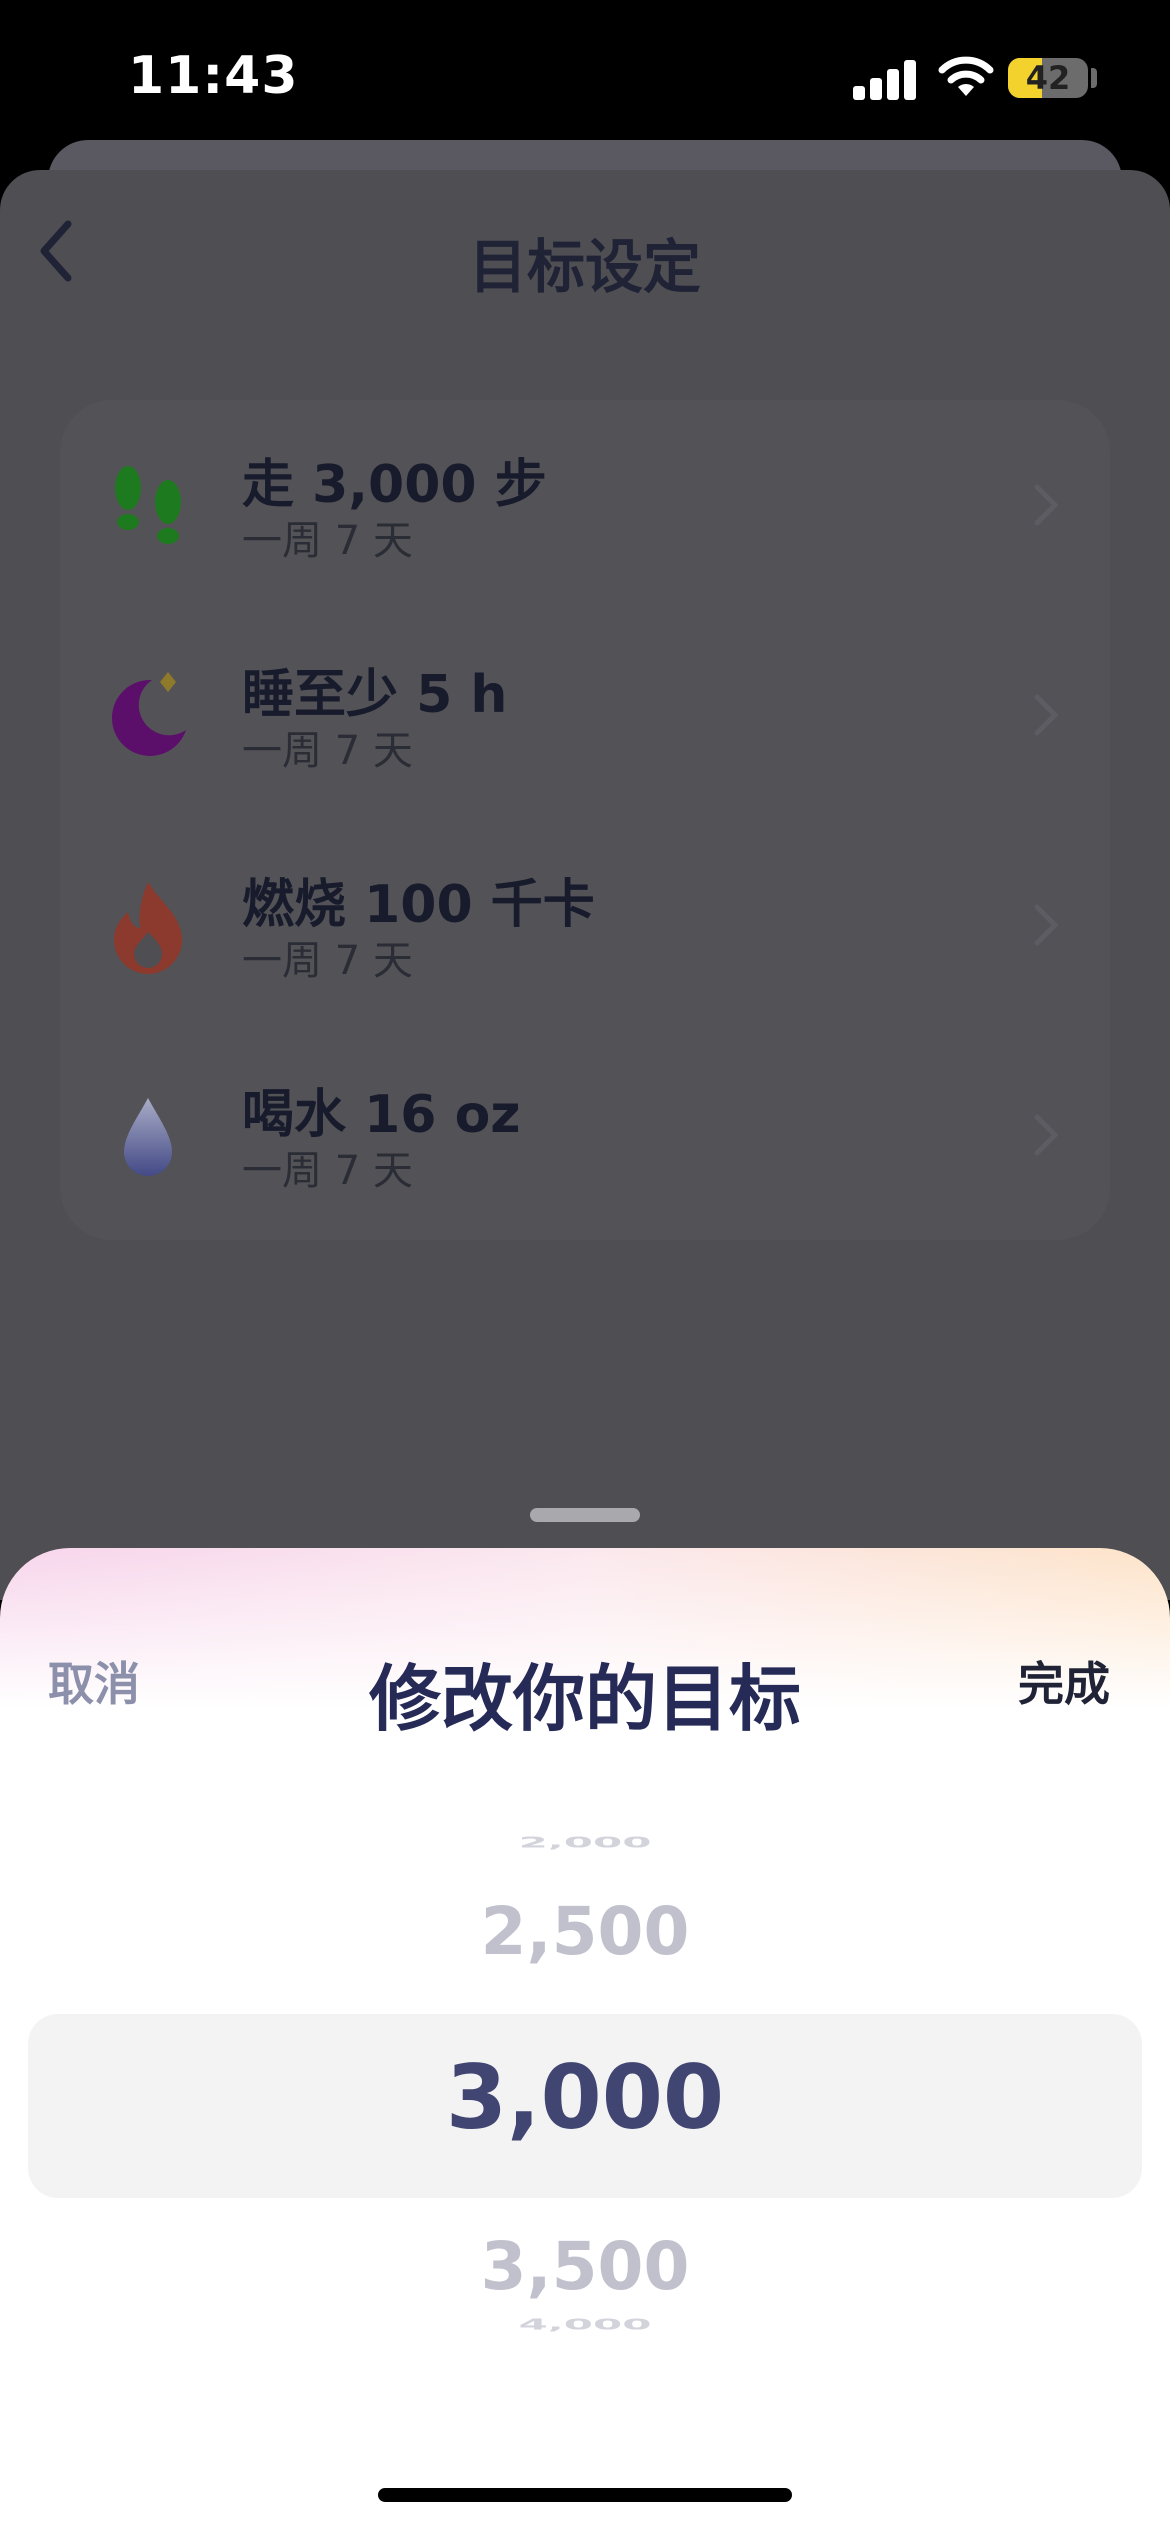 The width and height of the screenshot is (1170, 2532). I want to click on footprints-icon, so click(148, 505).